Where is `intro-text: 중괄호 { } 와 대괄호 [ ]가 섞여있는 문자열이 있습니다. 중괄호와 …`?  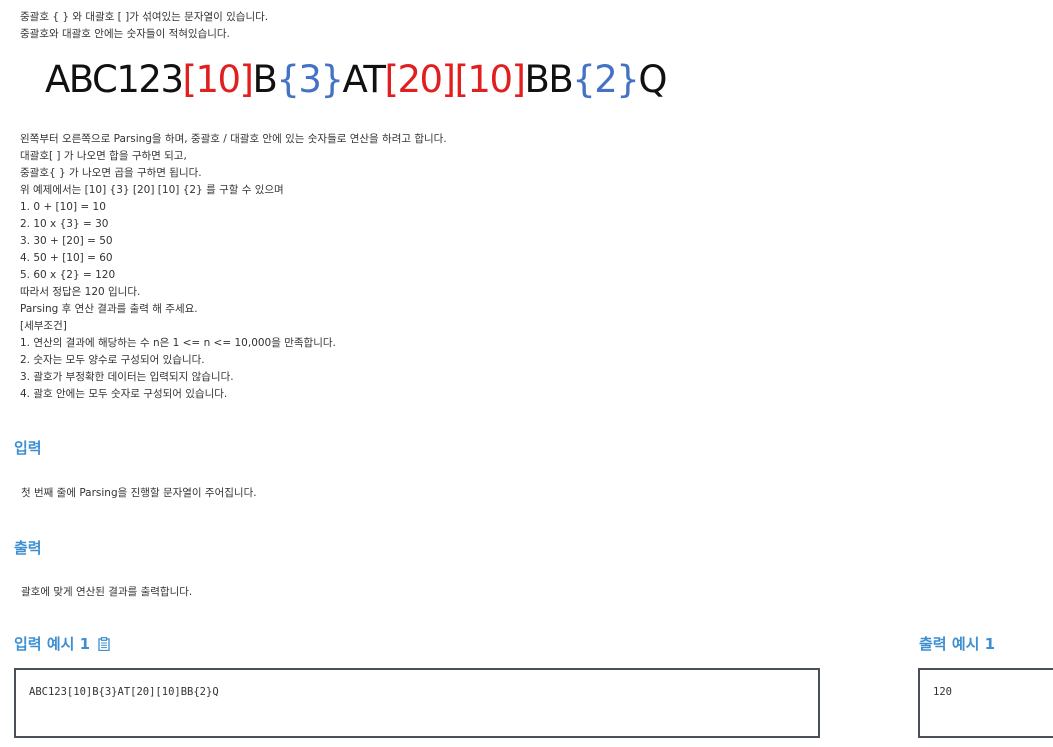 intro-text: 중괄호 { } 와 대괄호 [ ]가 섞여있는 문자열이 있습니다. 중괄호와 … is located at coordinates (144, 26).